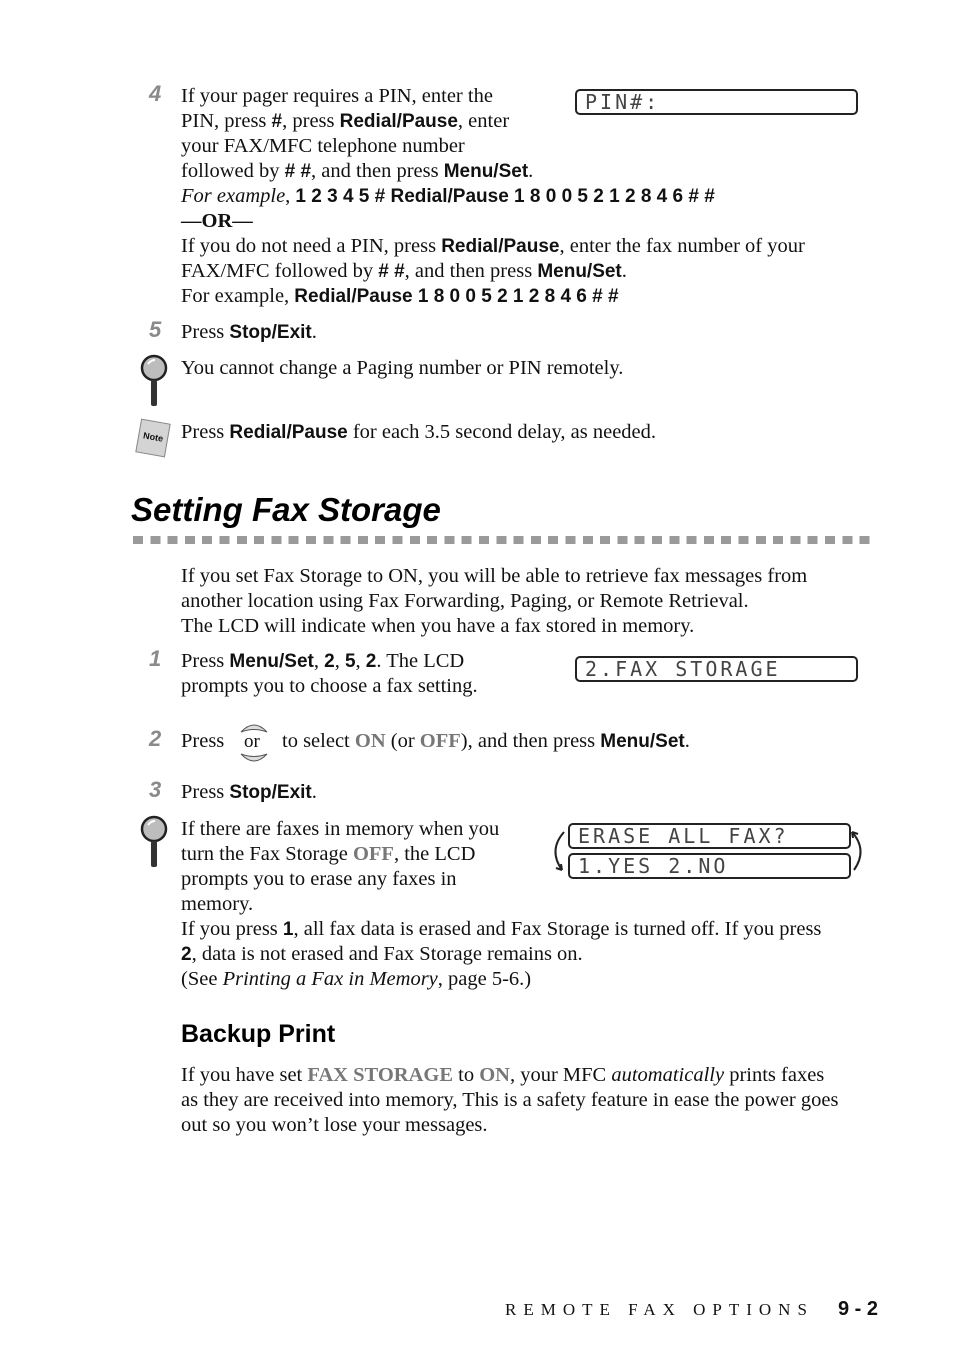  I want to click on lcd-display-pin: PIN#:, so click(716, 102).